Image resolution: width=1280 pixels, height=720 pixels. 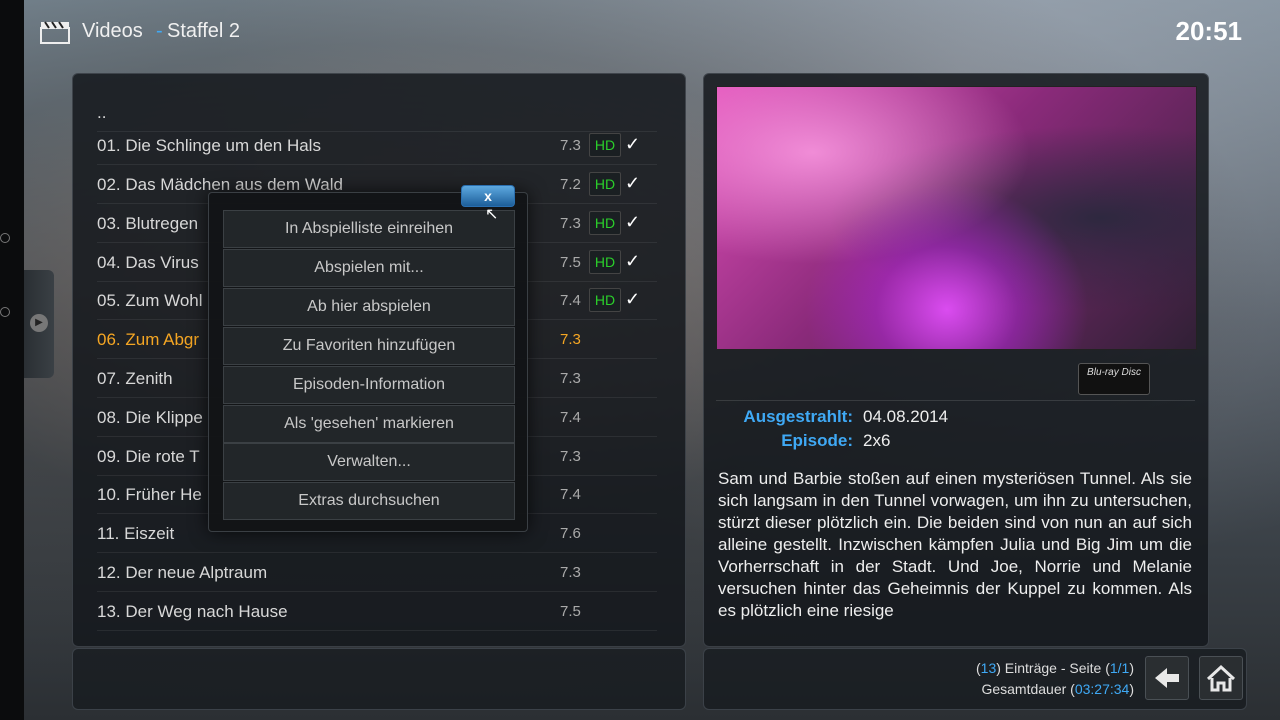 What do you see at coordinates (988, 668) in the screenshot?
I see `item-count-value: 13` at bounding box center [988, 668].